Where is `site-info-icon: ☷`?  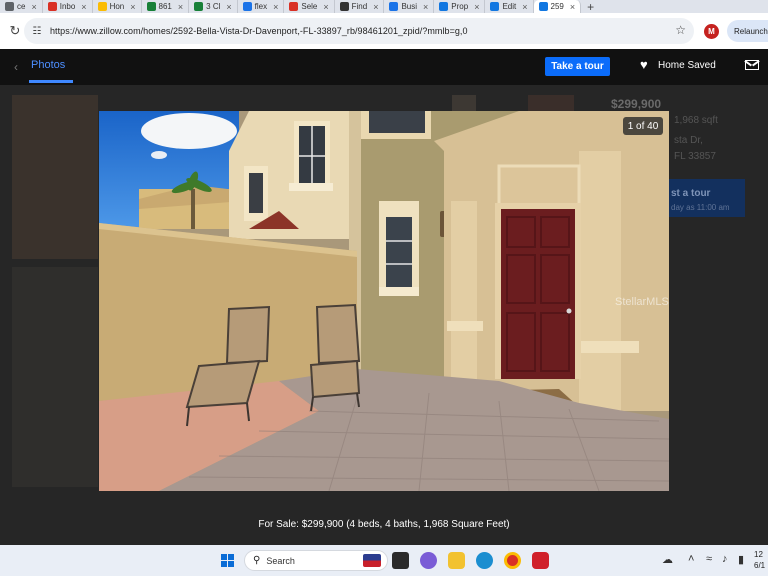 site-info-icon: ☷ is located at coordinates (37, 31).